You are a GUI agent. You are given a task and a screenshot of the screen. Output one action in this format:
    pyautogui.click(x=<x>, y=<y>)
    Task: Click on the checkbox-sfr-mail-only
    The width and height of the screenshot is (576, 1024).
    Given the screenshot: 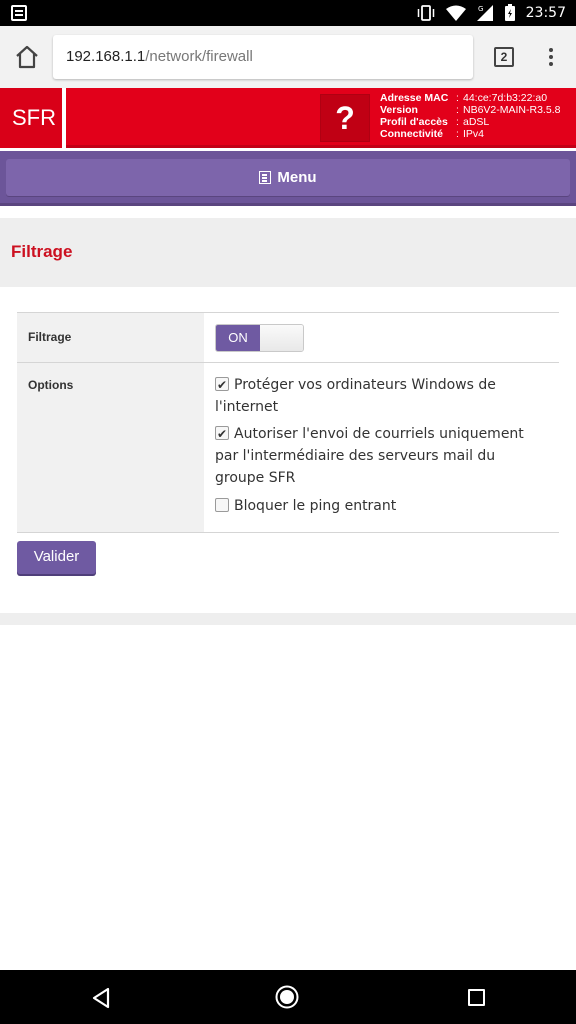 What is the action you would take?
    pyautogui.click(x=222, y=434)
    